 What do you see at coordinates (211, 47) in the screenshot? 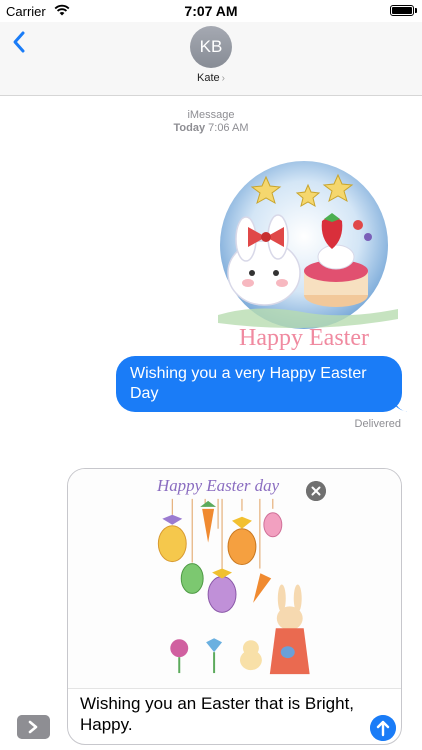
I see `contact-avatar: KB` at bounding box center [211, 47].